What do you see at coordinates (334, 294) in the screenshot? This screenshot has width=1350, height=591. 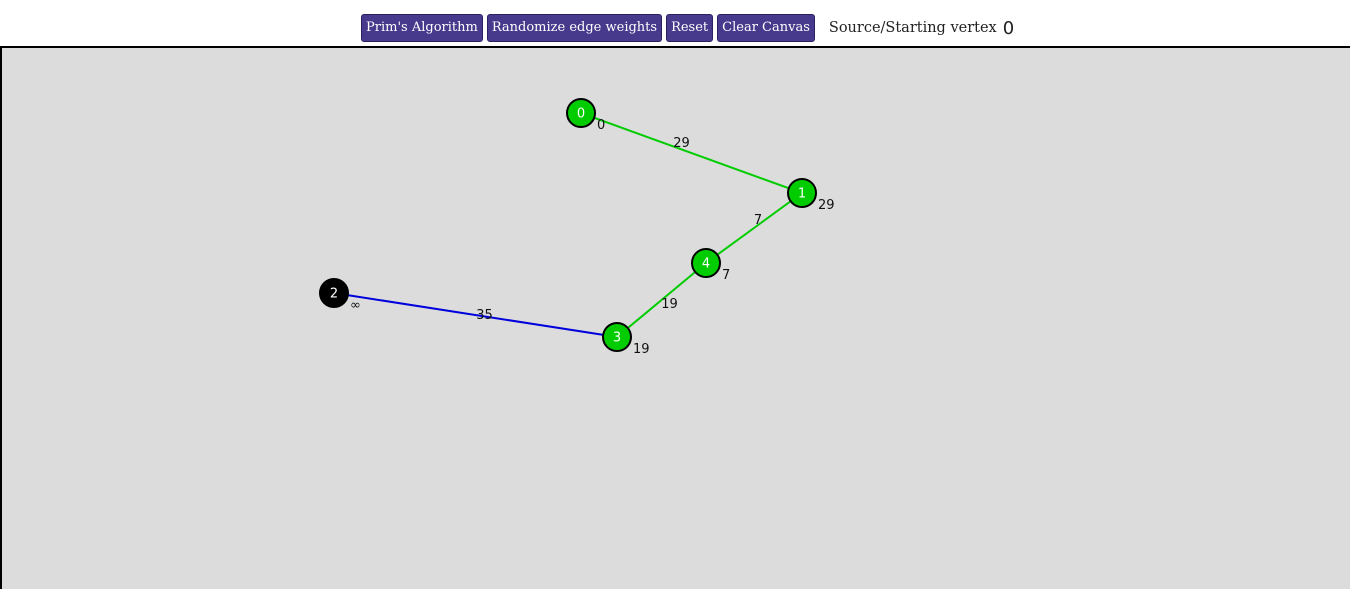 I see `vertex-id-label: 2` at bounding box center [334, 294].